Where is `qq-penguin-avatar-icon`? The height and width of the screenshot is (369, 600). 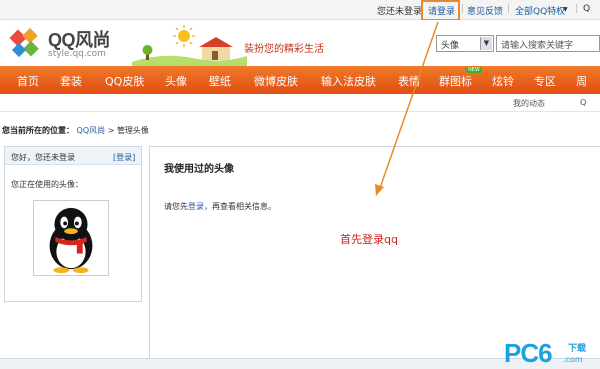
qq-penguin-avatar-icon is located at coordinates (71, 238).